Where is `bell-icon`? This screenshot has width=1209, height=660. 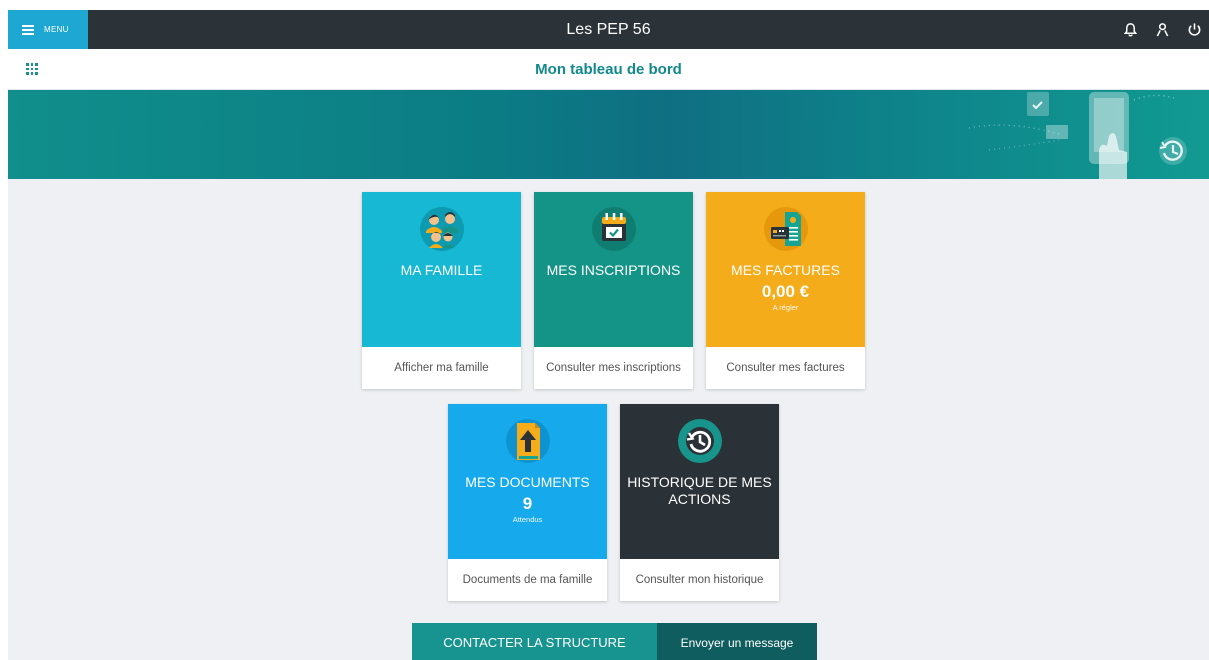
bell-icon is located at coordinates (1130, 30).